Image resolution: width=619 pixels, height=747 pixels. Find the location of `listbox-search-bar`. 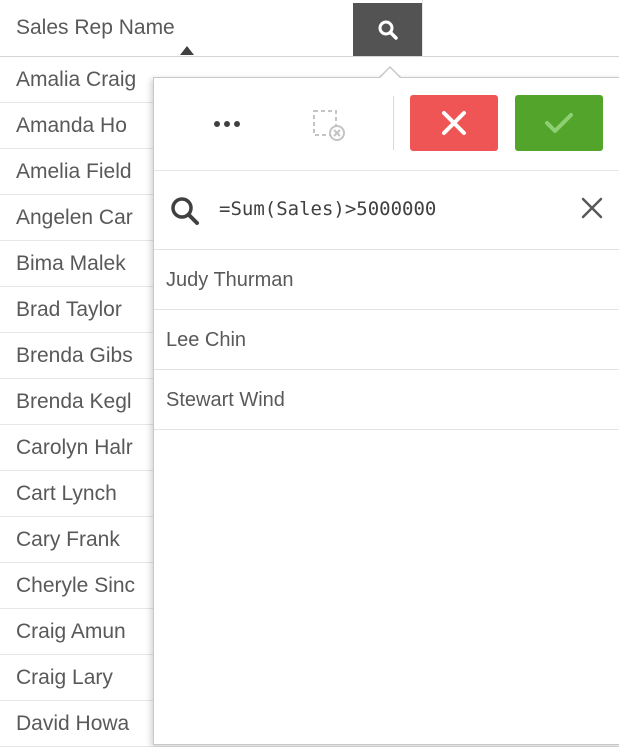

listbox-search-bar is located at coordinates (386, 210).